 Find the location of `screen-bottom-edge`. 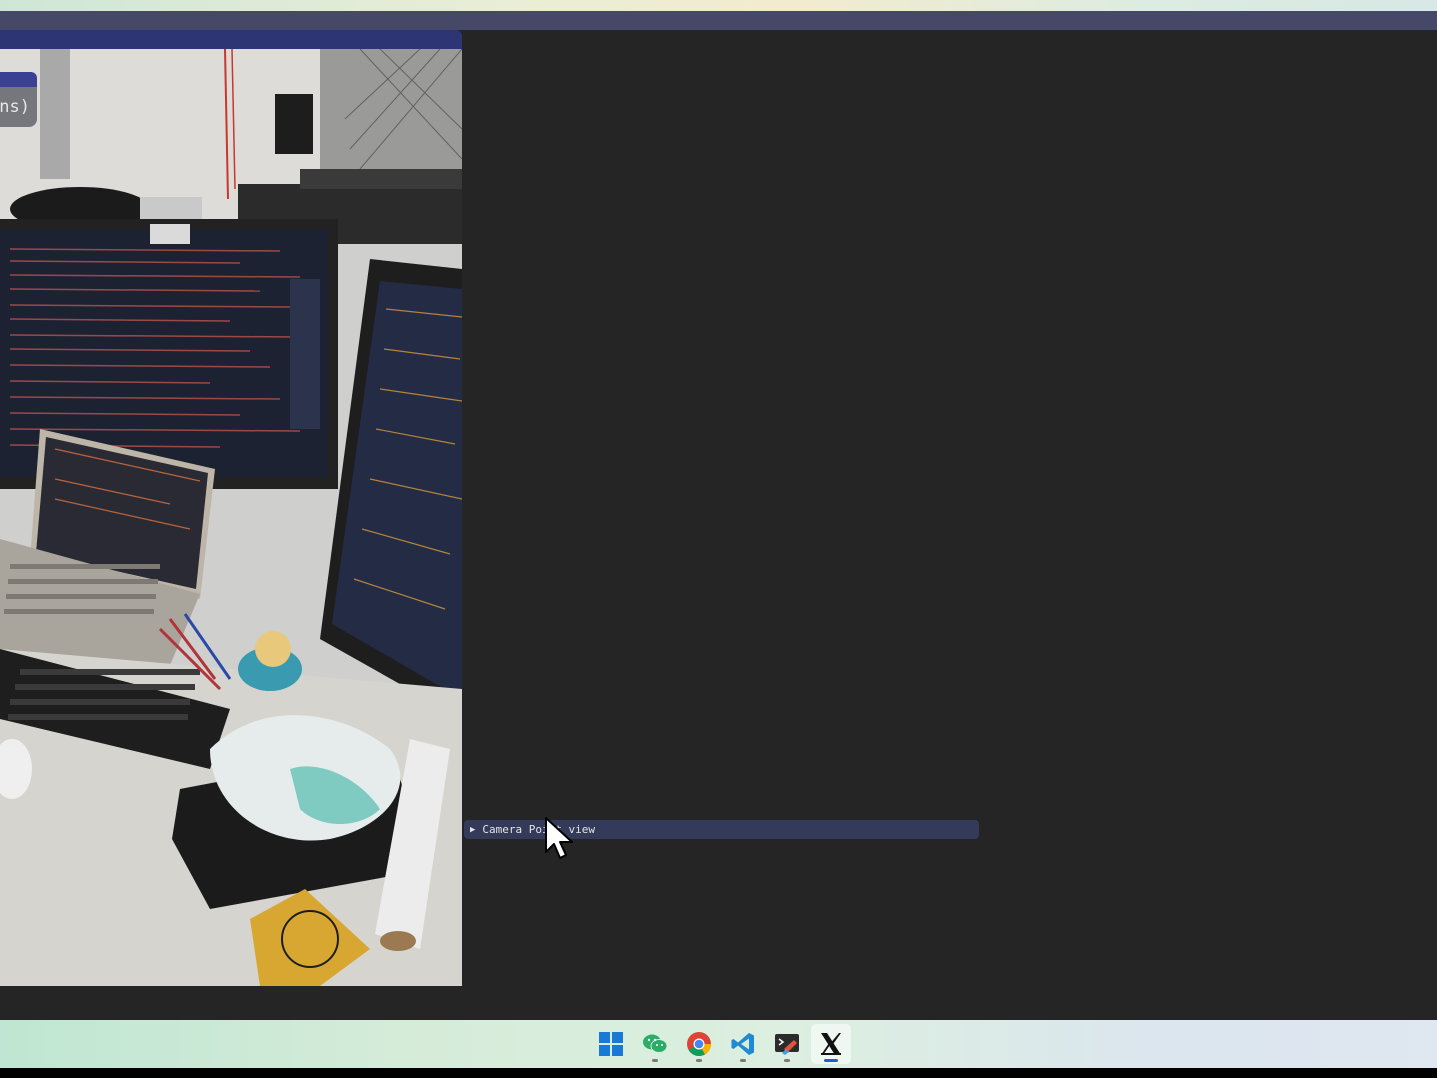

screen-bottom-edge is located at coordinates (718, 1073).